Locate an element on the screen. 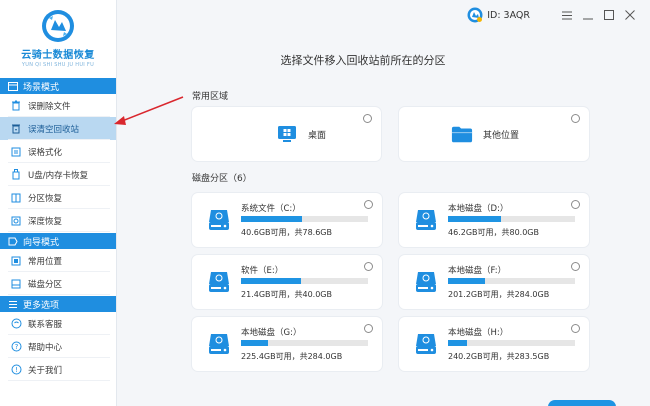 Image resolution: width=650 pixels, height=406 pixels. disk-partitions-label: 磁盘分区（6） is located at coordinates (222, 179).